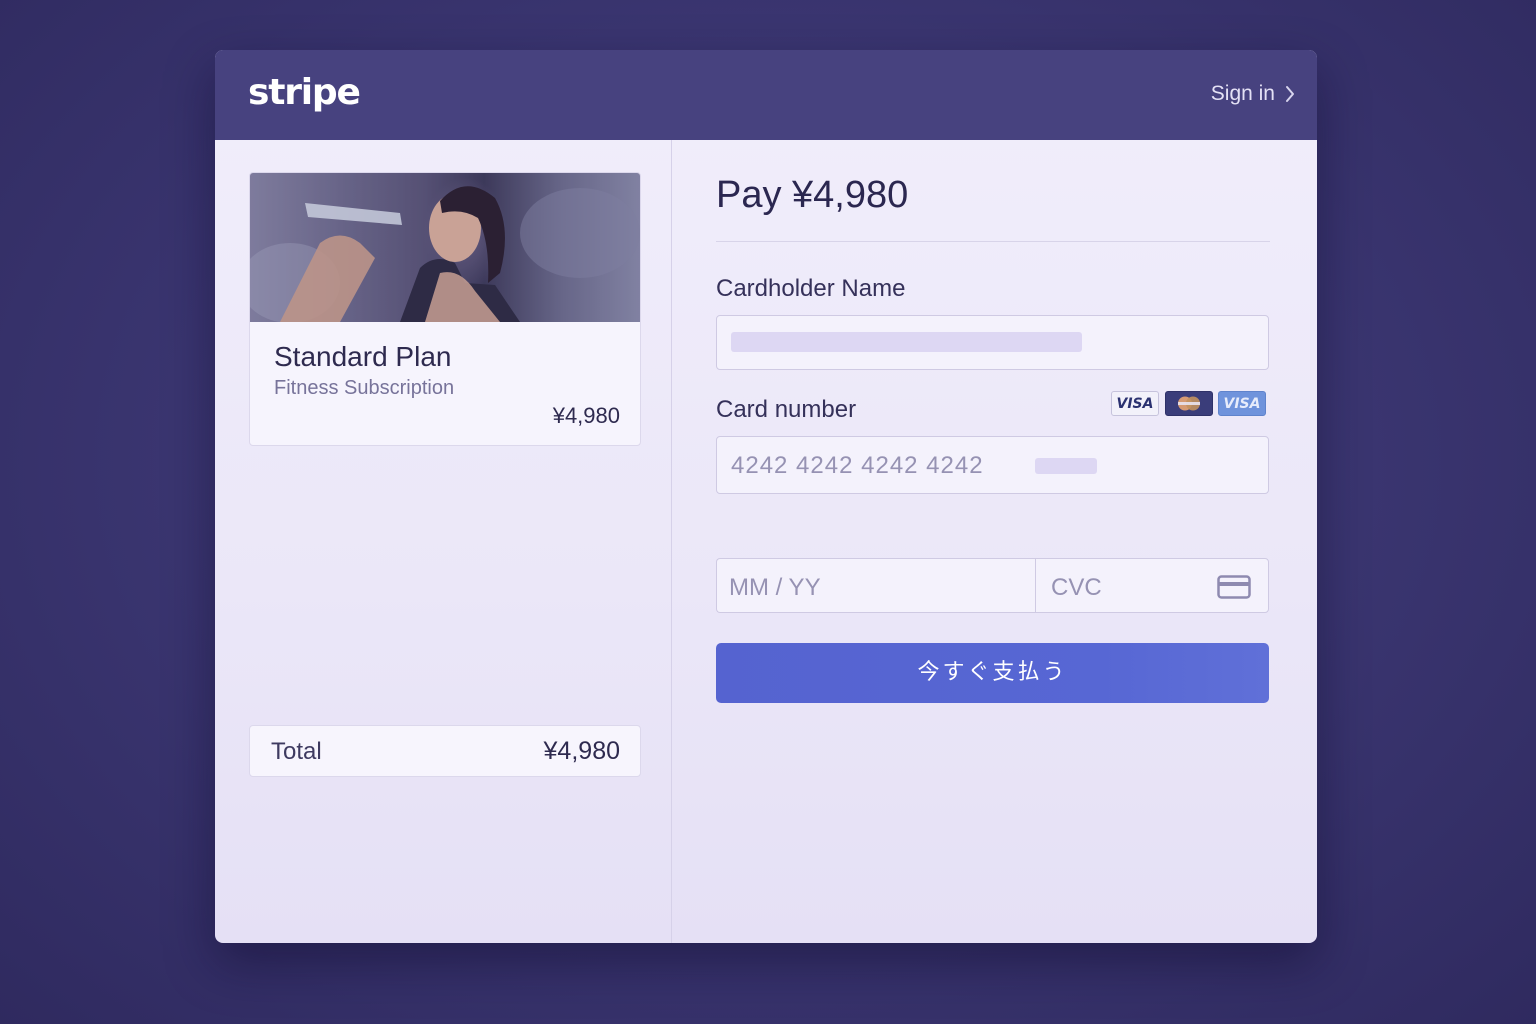 The width and height of the screenshot is (1536, 1024). Describe the element at coordinates (786, 409) in the screenshot. I see `card-number-label: Card number` at that location.